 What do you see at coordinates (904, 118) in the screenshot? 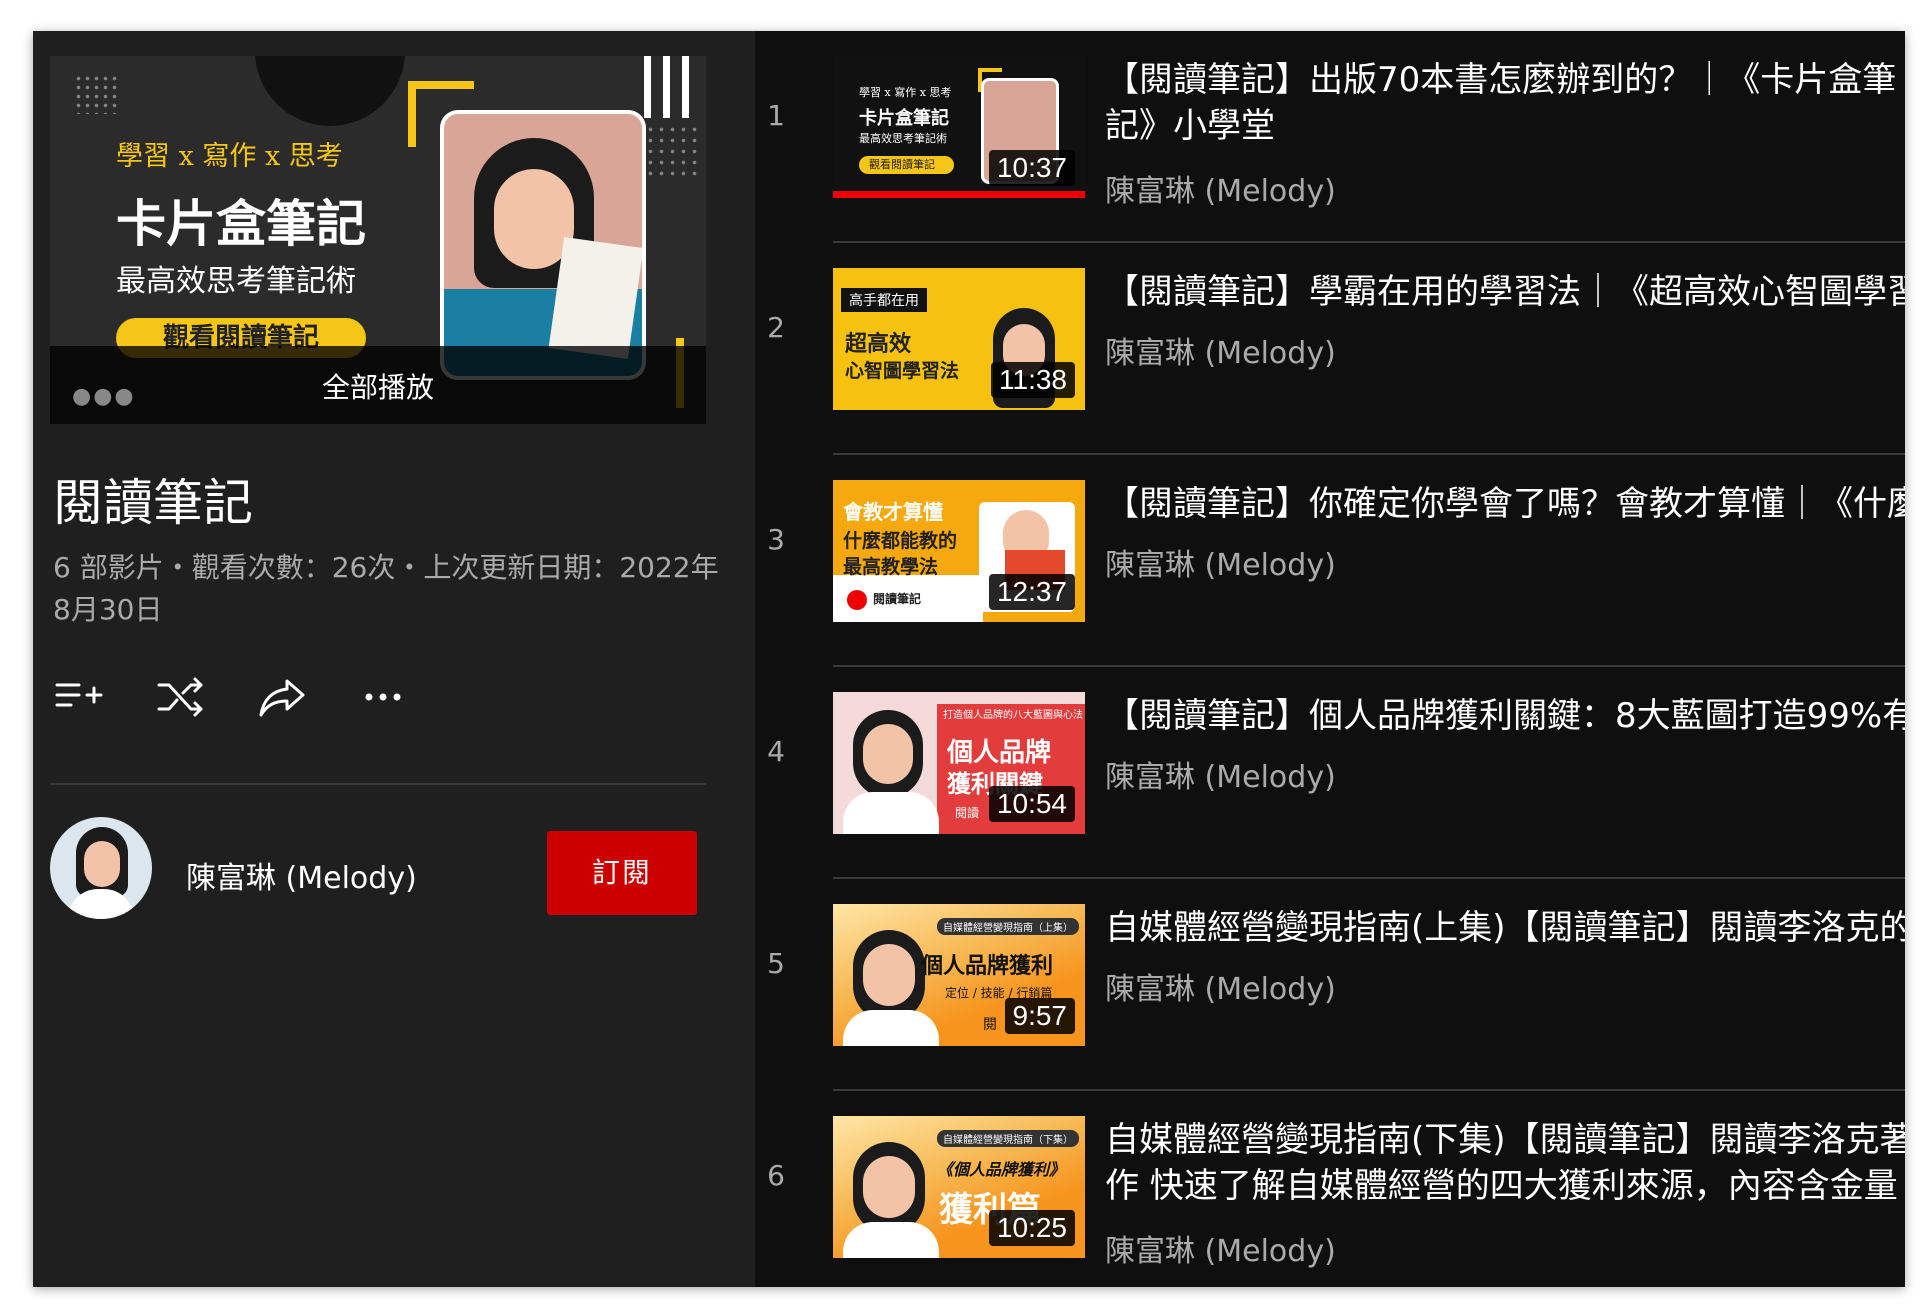
I see `thumb-text: 卡片盒筆記` at bounding box center [904, 118].